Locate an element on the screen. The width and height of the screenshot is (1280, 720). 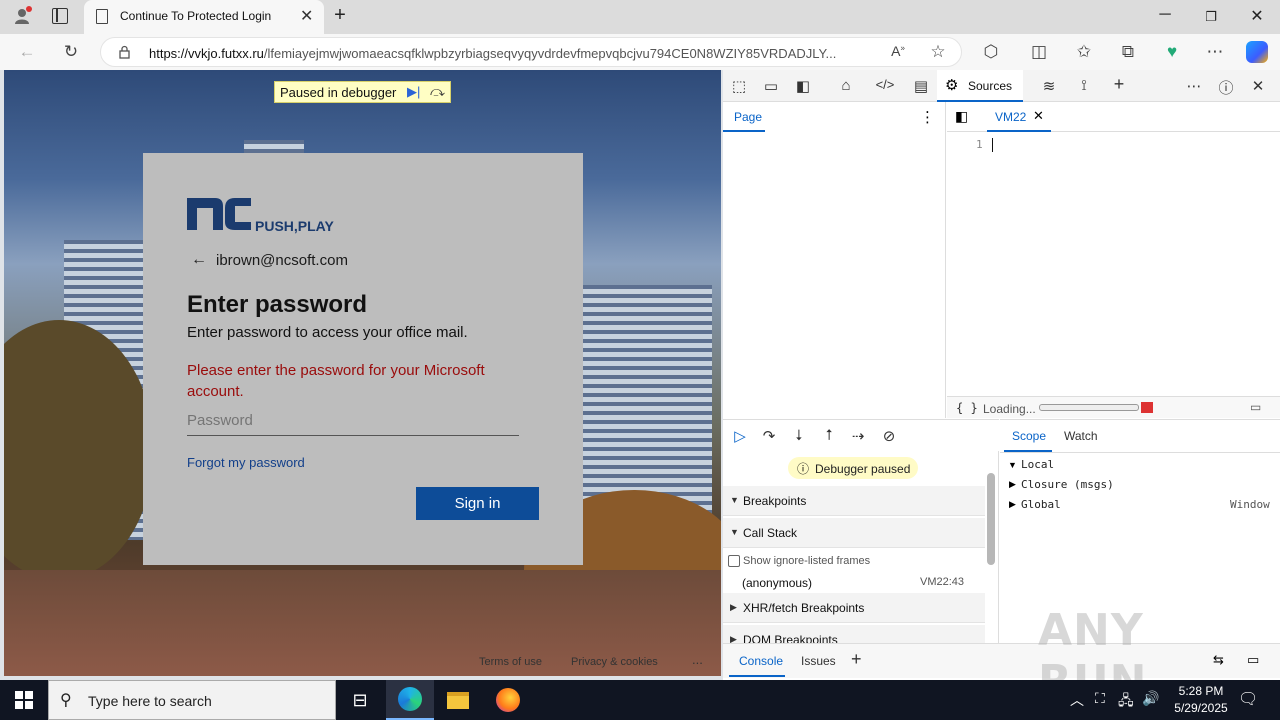
profile-icon is located at coordinates (22, 16).